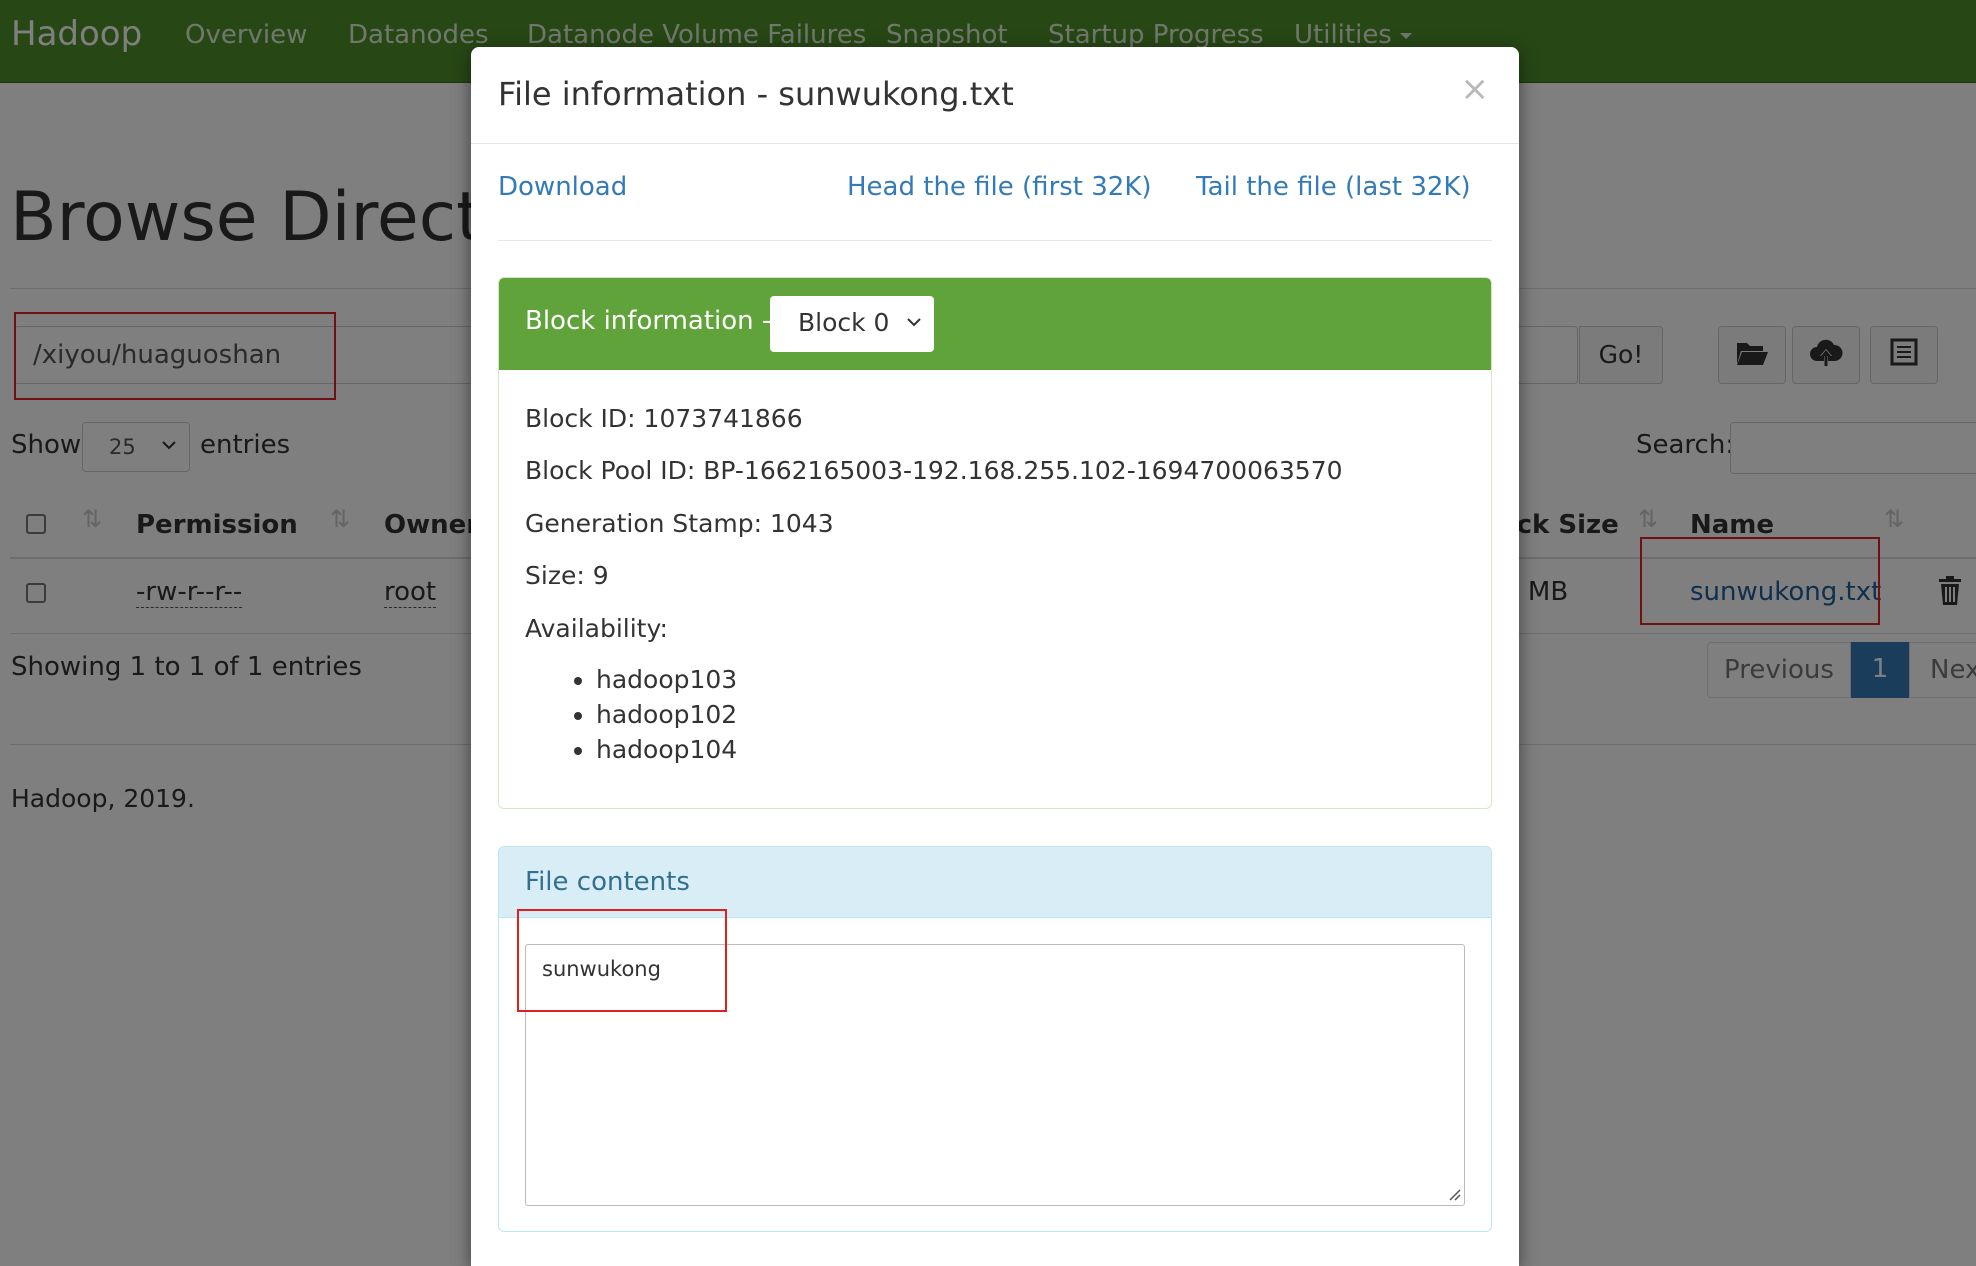 The height and width of the screenshot is (1266, 1976). Describe the element at coordinates (562, 187) in the screenshot. I see `download-link: Download` at that location.